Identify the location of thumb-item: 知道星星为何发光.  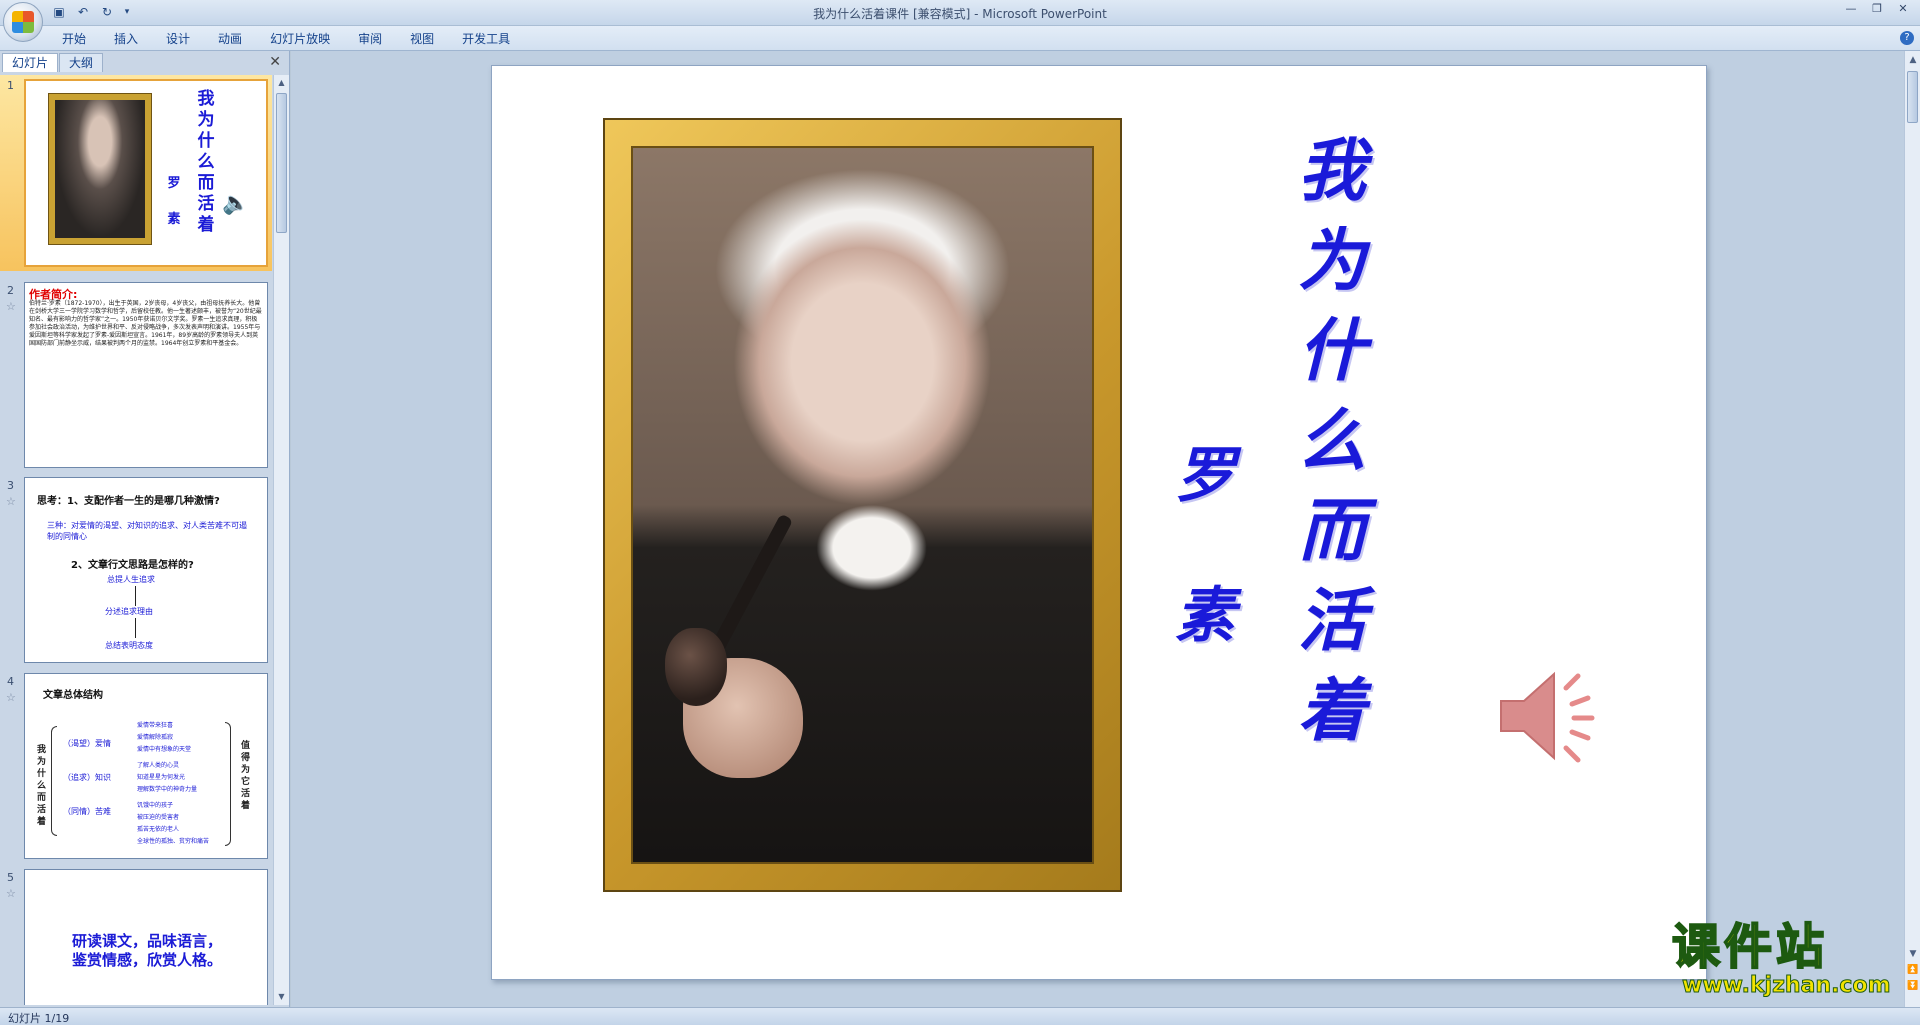
(161, 777).